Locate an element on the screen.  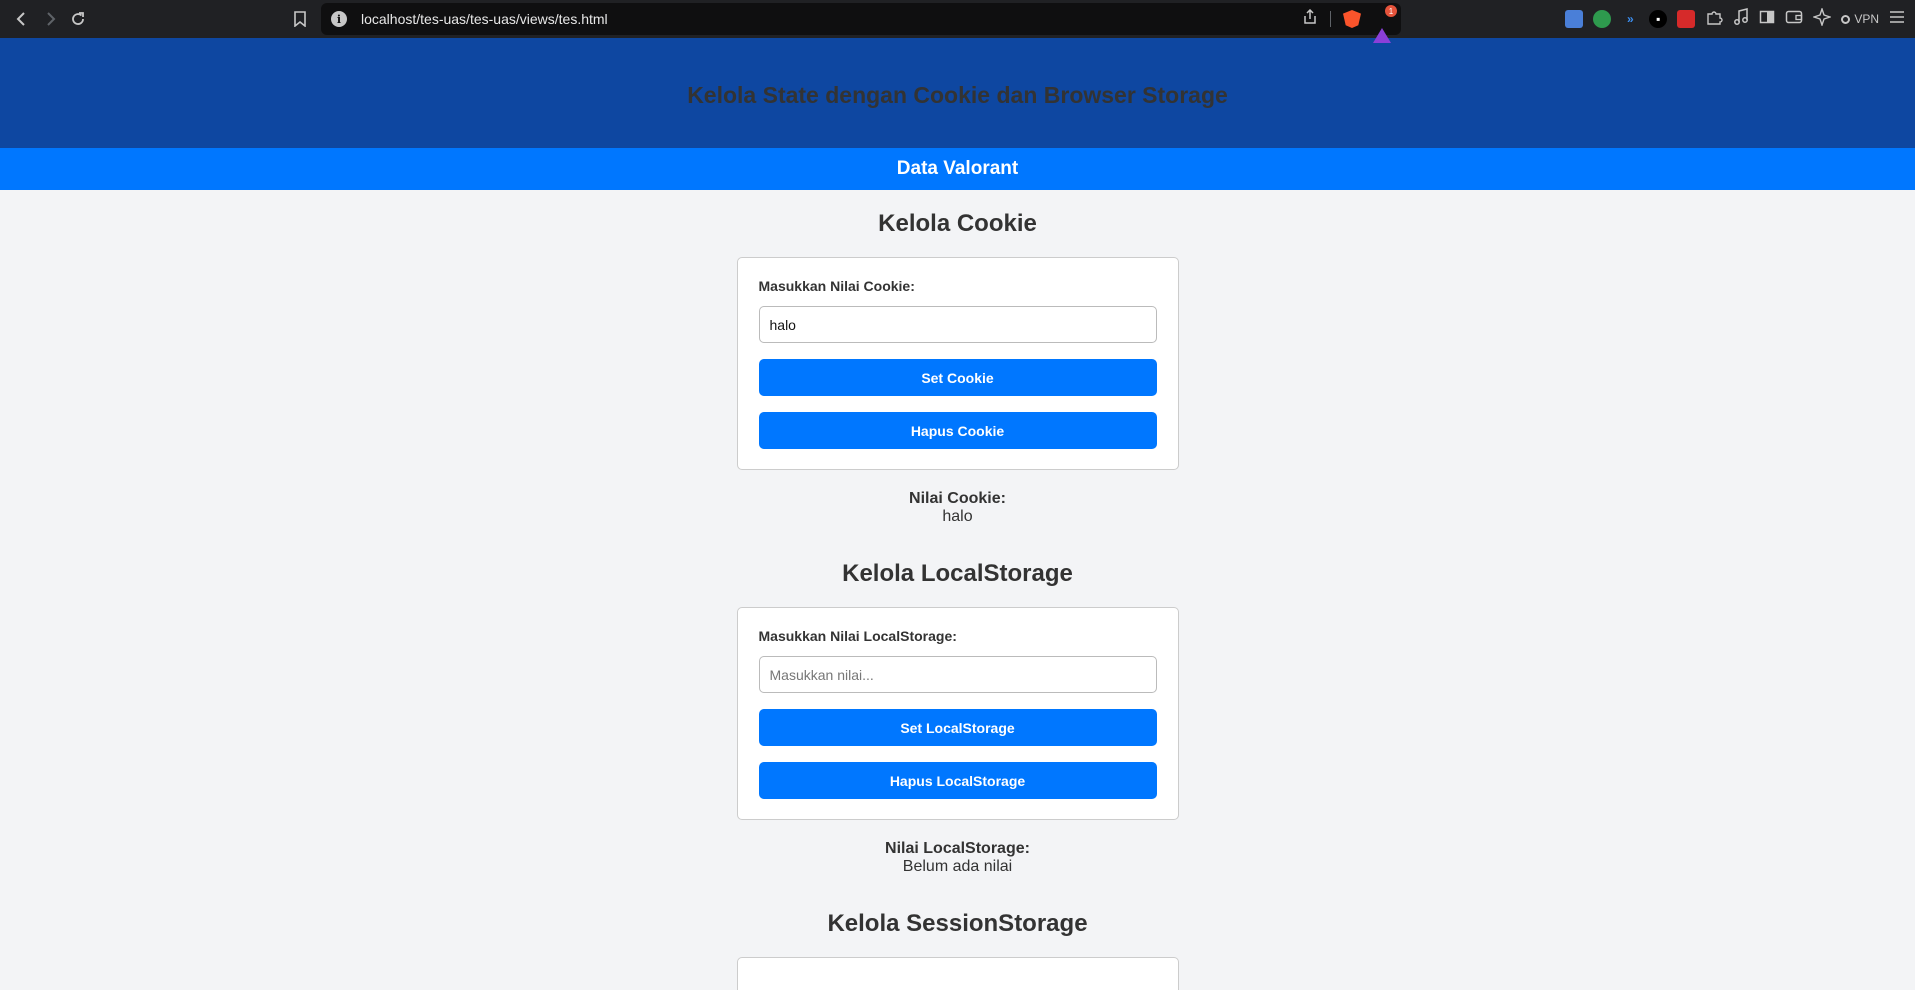
wallet-icon is located at coordinates (1794, 19).